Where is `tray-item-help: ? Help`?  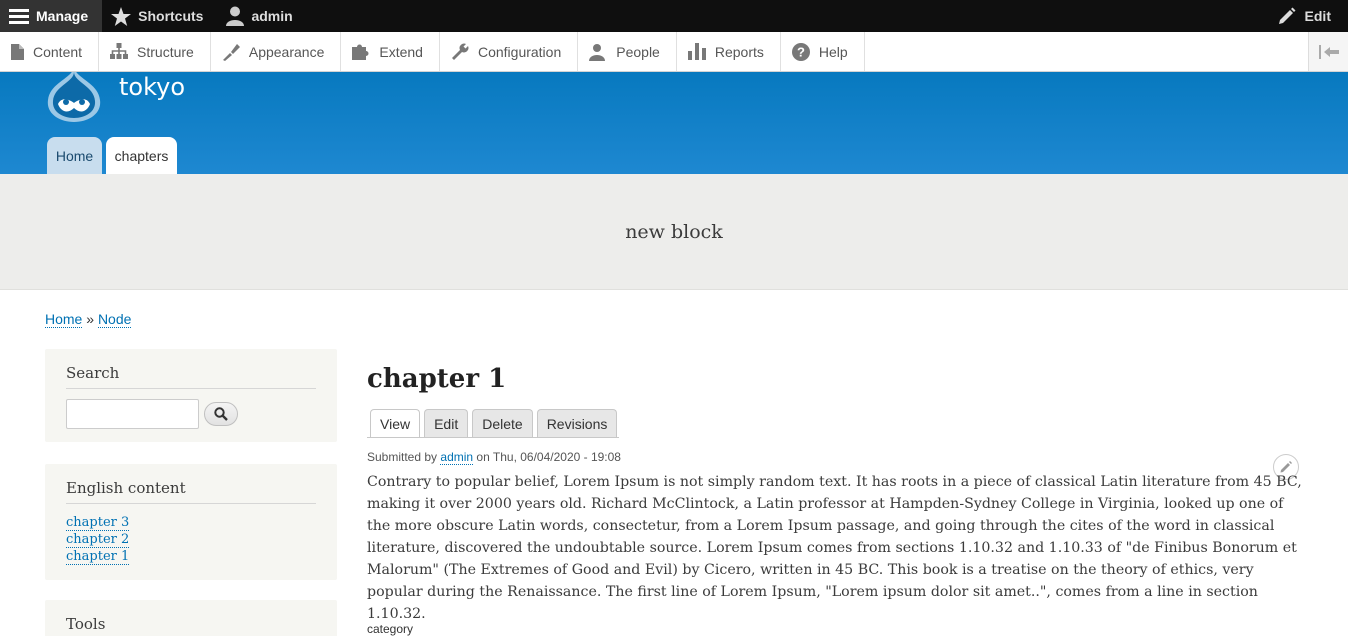 tray-item-help: ? Help is located at coordinates (823, 51).